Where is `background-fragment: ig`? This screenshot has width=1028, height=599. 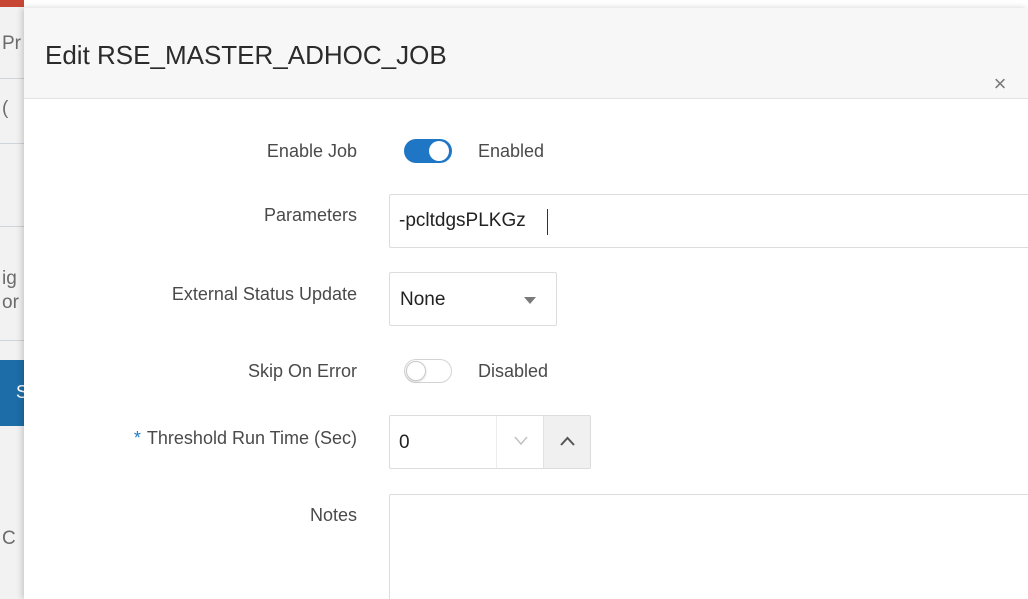 background-fragment: ig is located at coordinates (9, 278).